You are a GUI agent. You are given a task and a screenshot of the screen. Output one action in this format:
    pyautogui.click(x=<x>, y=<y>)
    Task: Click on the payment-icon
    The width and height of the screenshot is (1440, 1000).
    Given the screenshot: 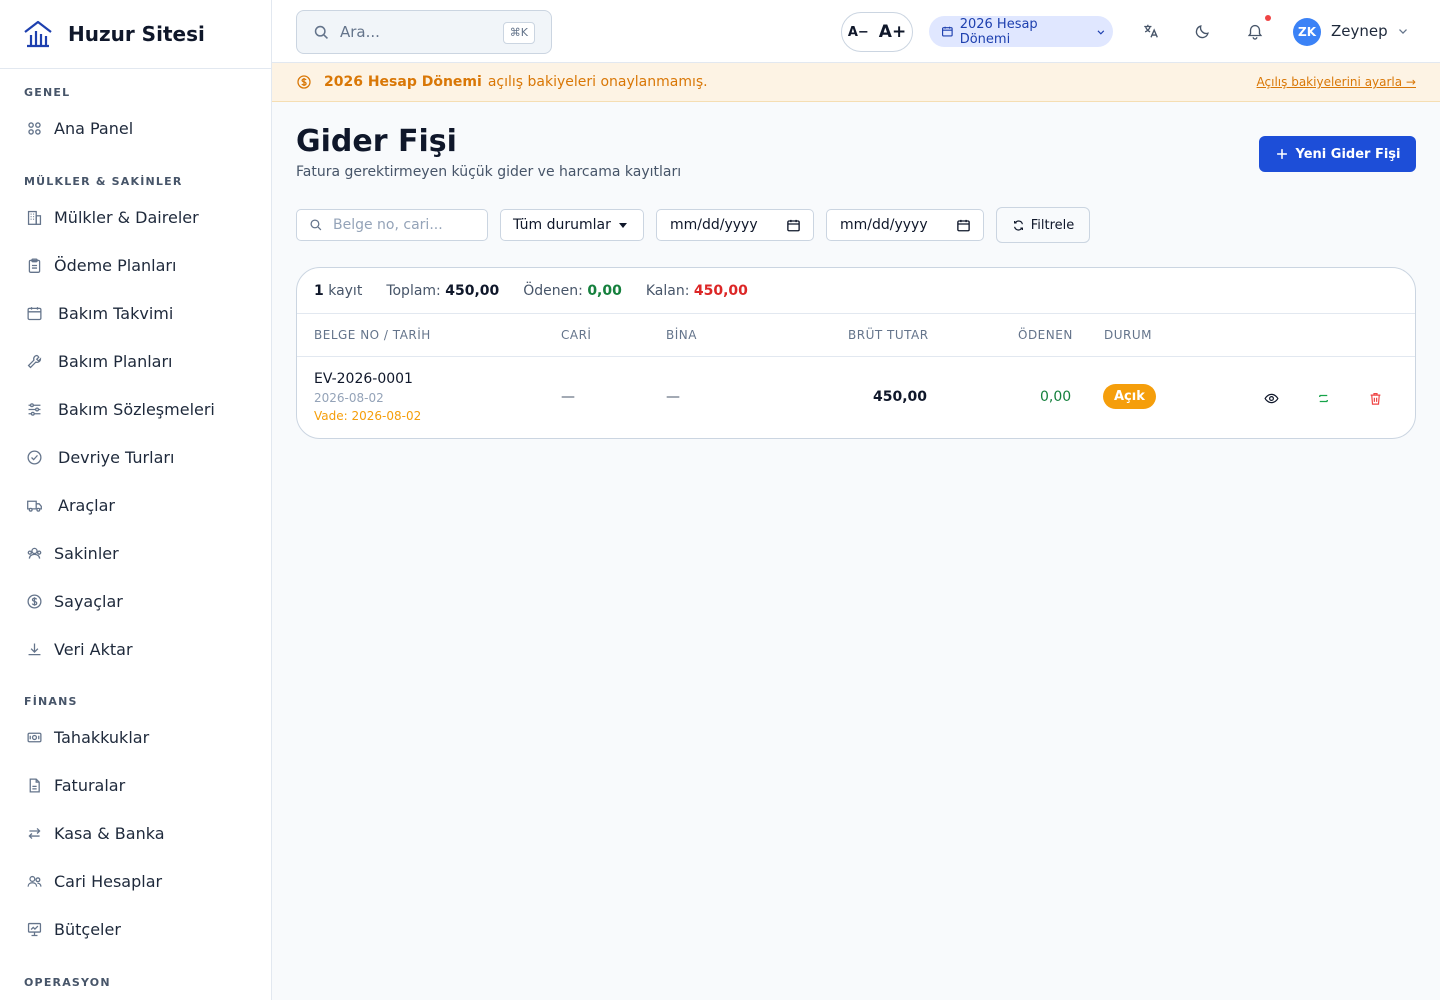 What is the action you would take?
    pyautogui.click(x=1323, y=398)
    